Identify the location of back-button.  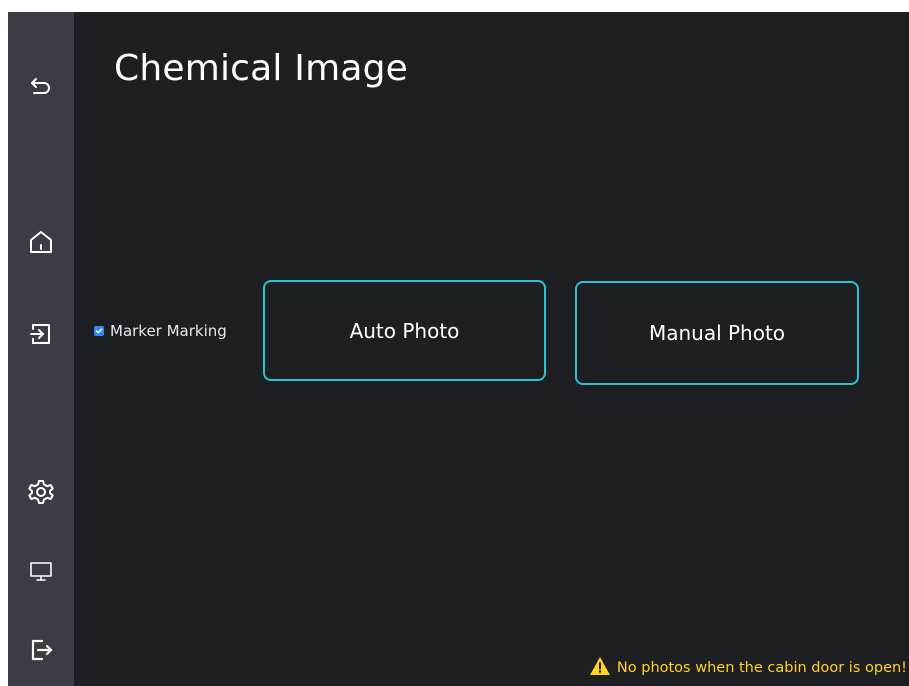
(41, 86).